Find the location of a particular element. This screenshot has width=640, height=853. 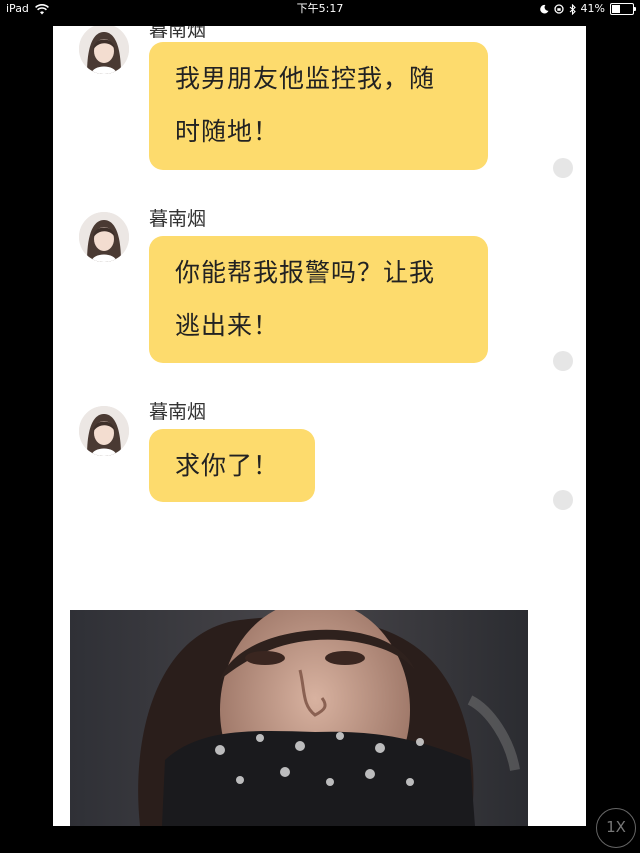

message-bubble: 你能帮我报警吗？让我 逃出来！ is located at coordinates (318, 299).